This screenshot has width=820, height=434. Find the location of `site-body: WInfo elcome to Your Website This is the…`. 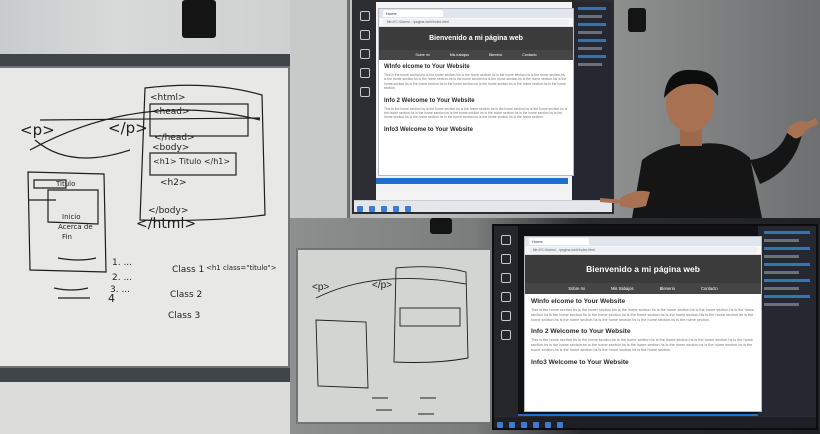

site-body: WInfo elcome to Your Website This is the… is located at coordinates (476, 100).